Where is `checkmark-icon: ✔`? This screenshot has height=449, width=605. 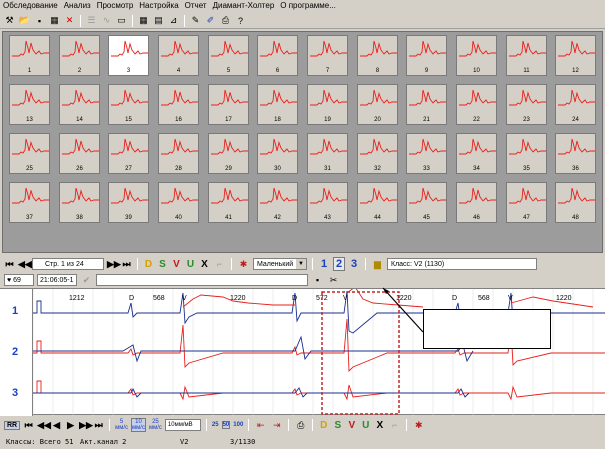
checkmark-icon: ✔ is located at coordinates (86, 280).